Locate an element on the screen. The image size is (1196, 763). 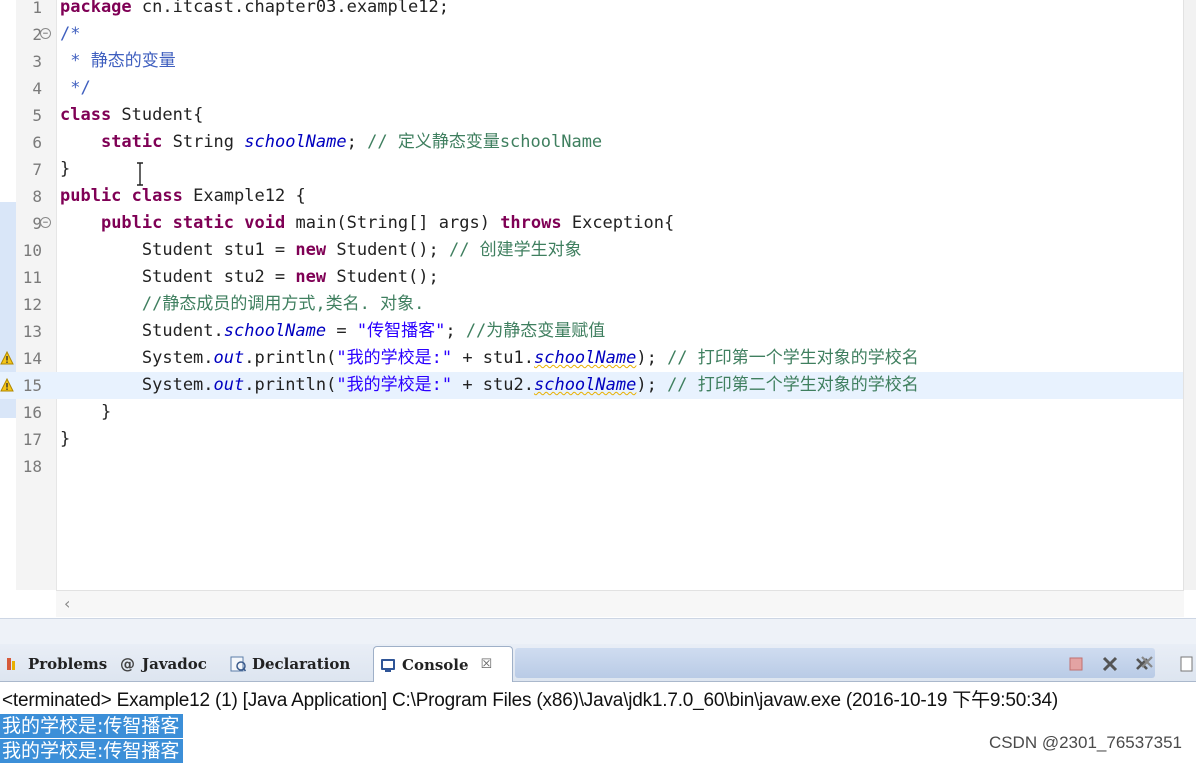
tab-problems: Problems is located at coordinates (56, 663).